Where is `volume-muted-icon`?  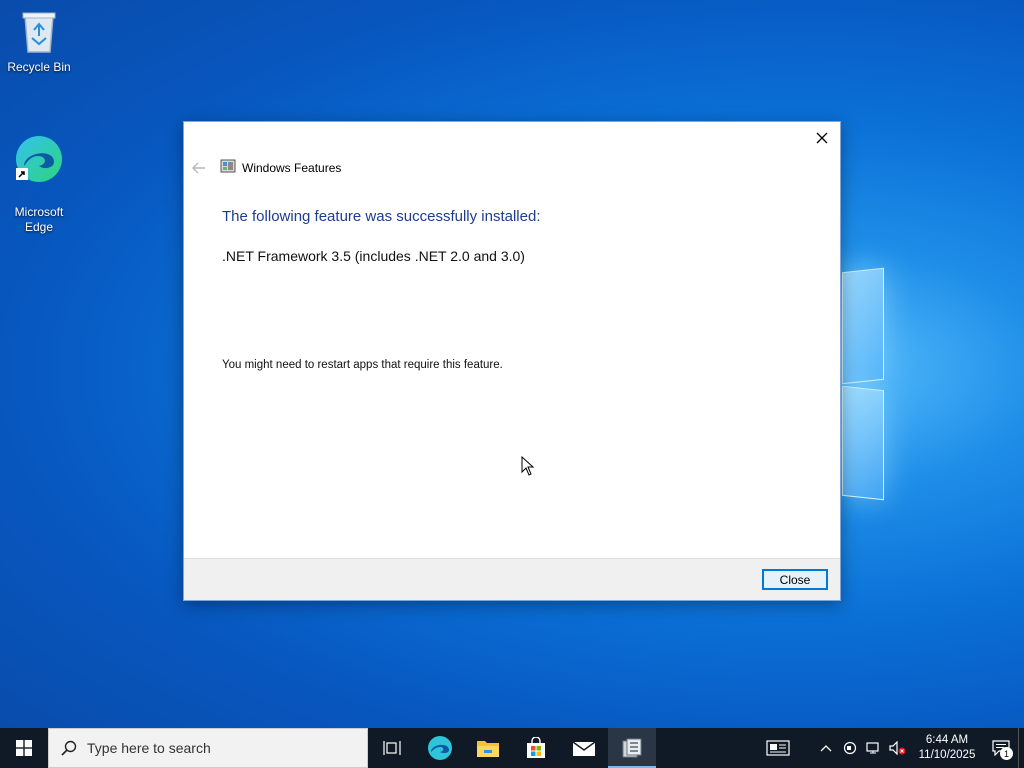 volume-muted-icon is located at coordinates (898, 748).